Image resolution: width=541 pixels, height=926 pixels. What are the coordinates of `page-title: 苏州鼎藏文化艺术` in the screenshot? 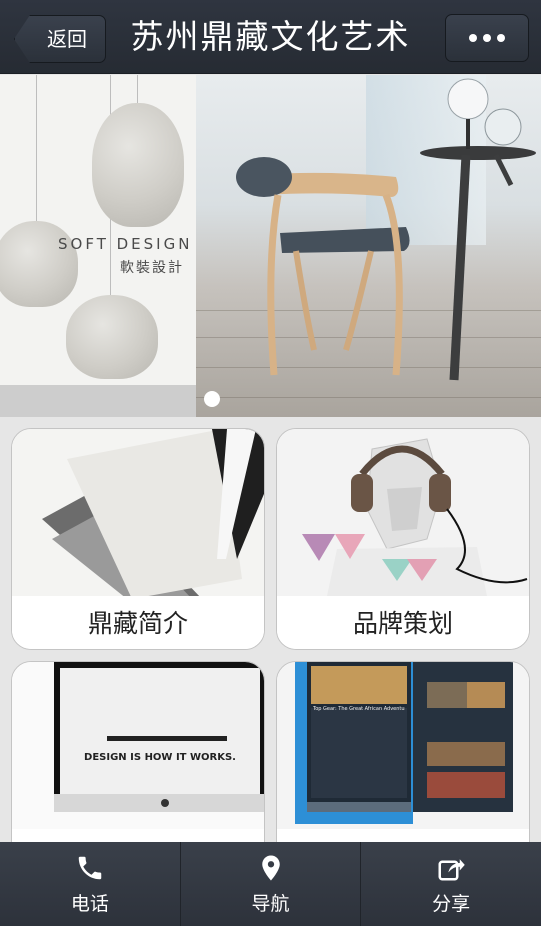 It's located at (270, 36).